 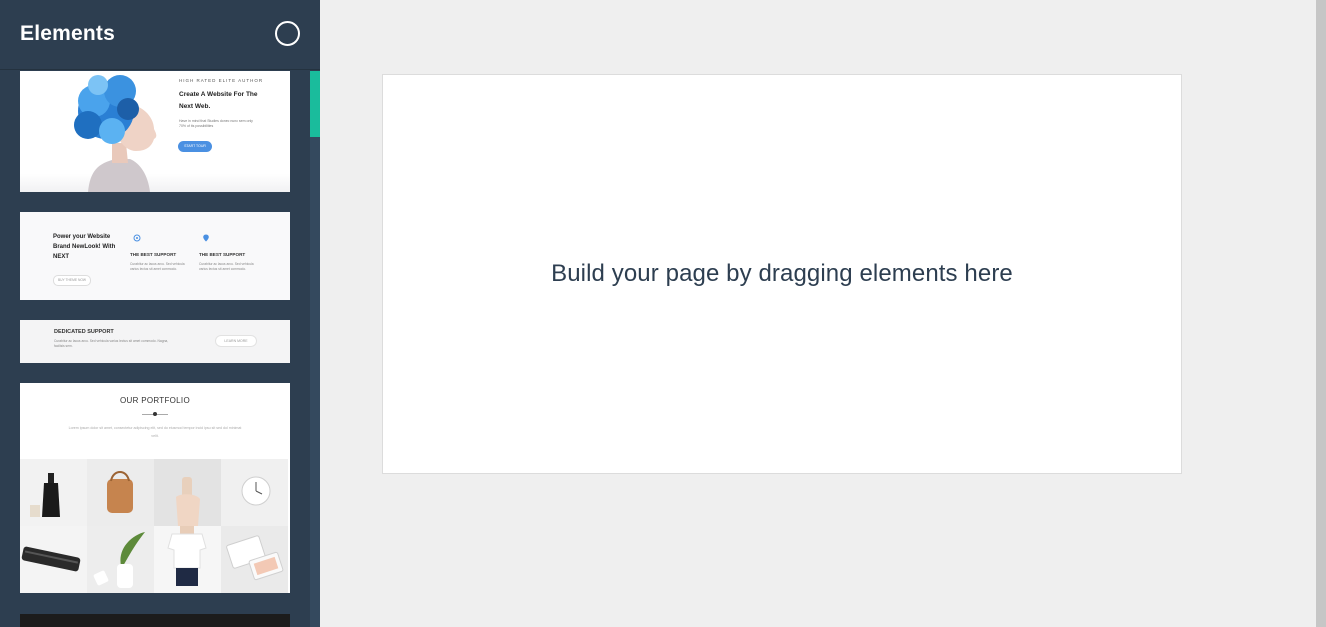 What do you see at coordinates (206, 238) in the screenshot?
I see `location-pin-icon` at bounding box center [206, 238].